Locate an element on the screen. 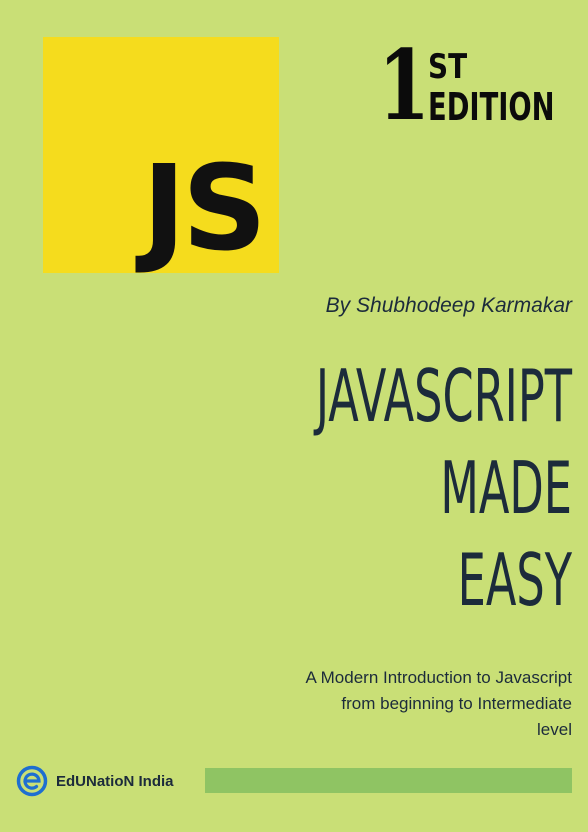  js-logo-text: JS is located at coordinates (204, 208).